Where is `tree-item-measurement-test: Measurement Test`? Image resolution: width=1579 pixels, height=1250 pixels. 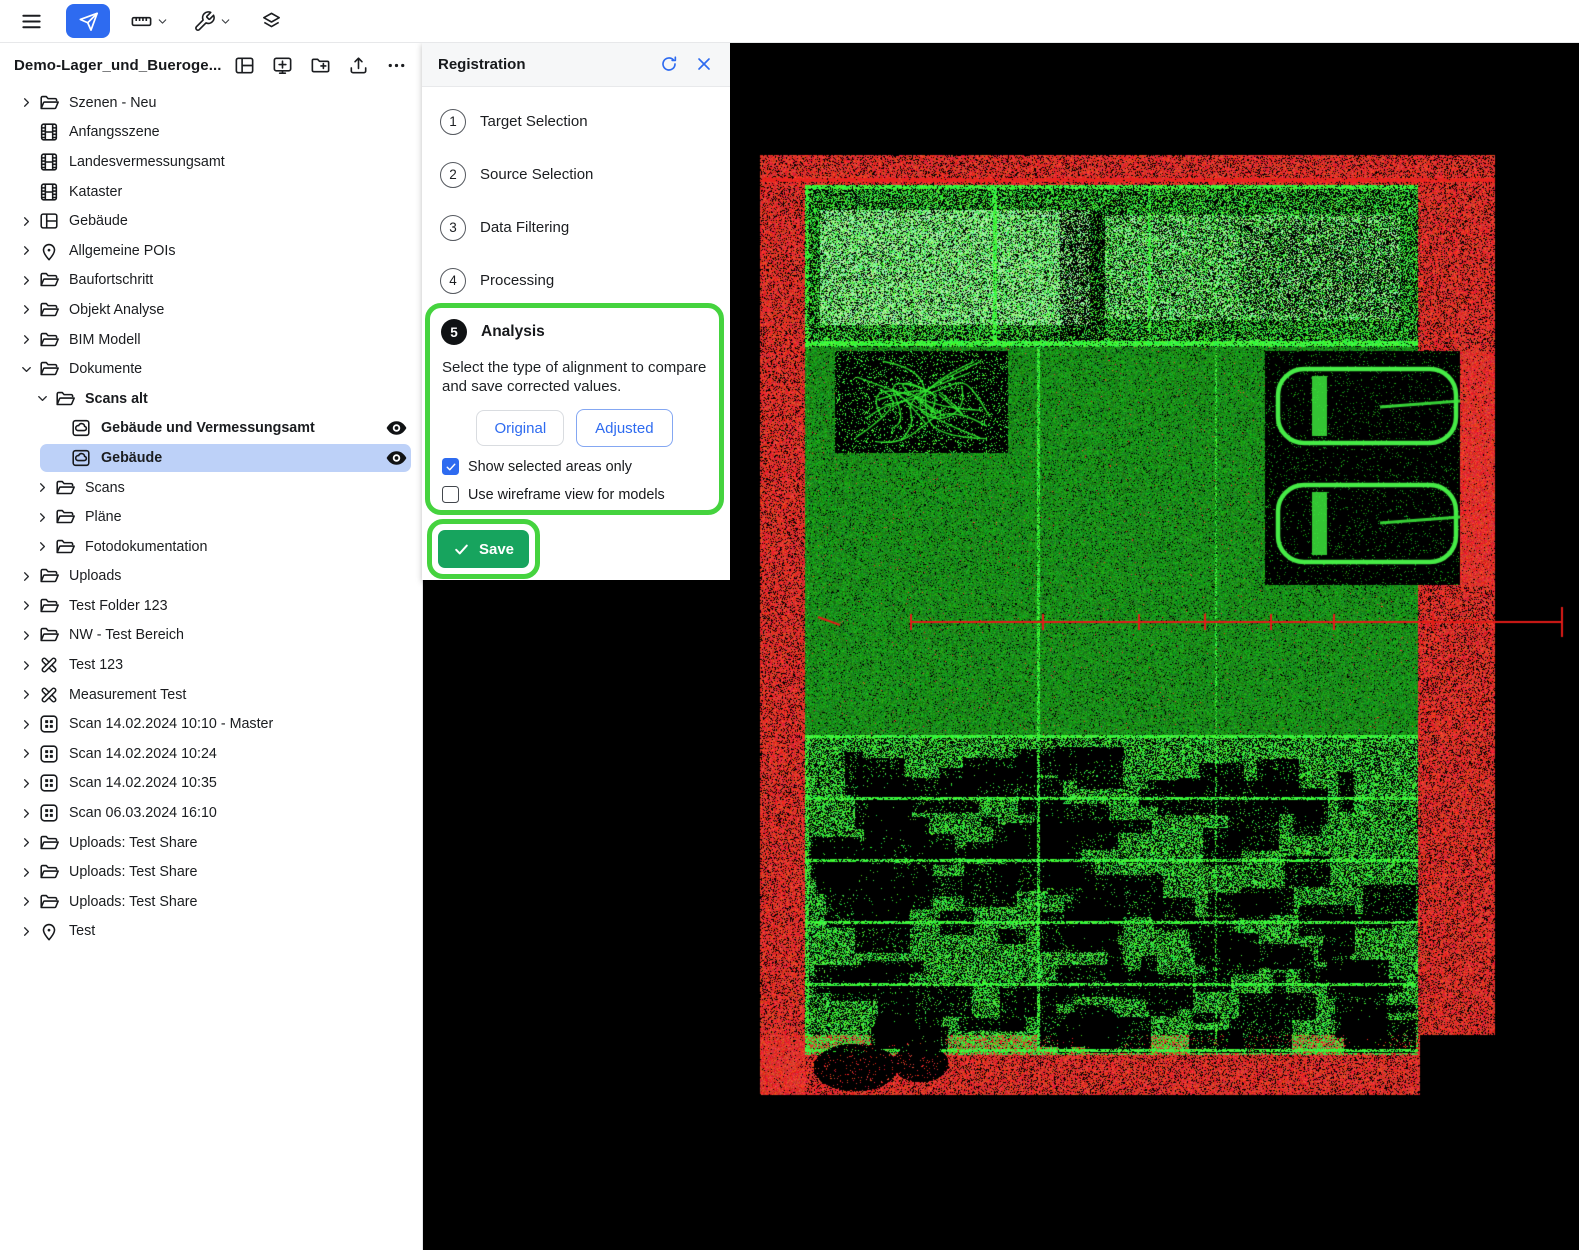 tree-item-measurement-test: Measurement Test is located at coordinates (211, 695).